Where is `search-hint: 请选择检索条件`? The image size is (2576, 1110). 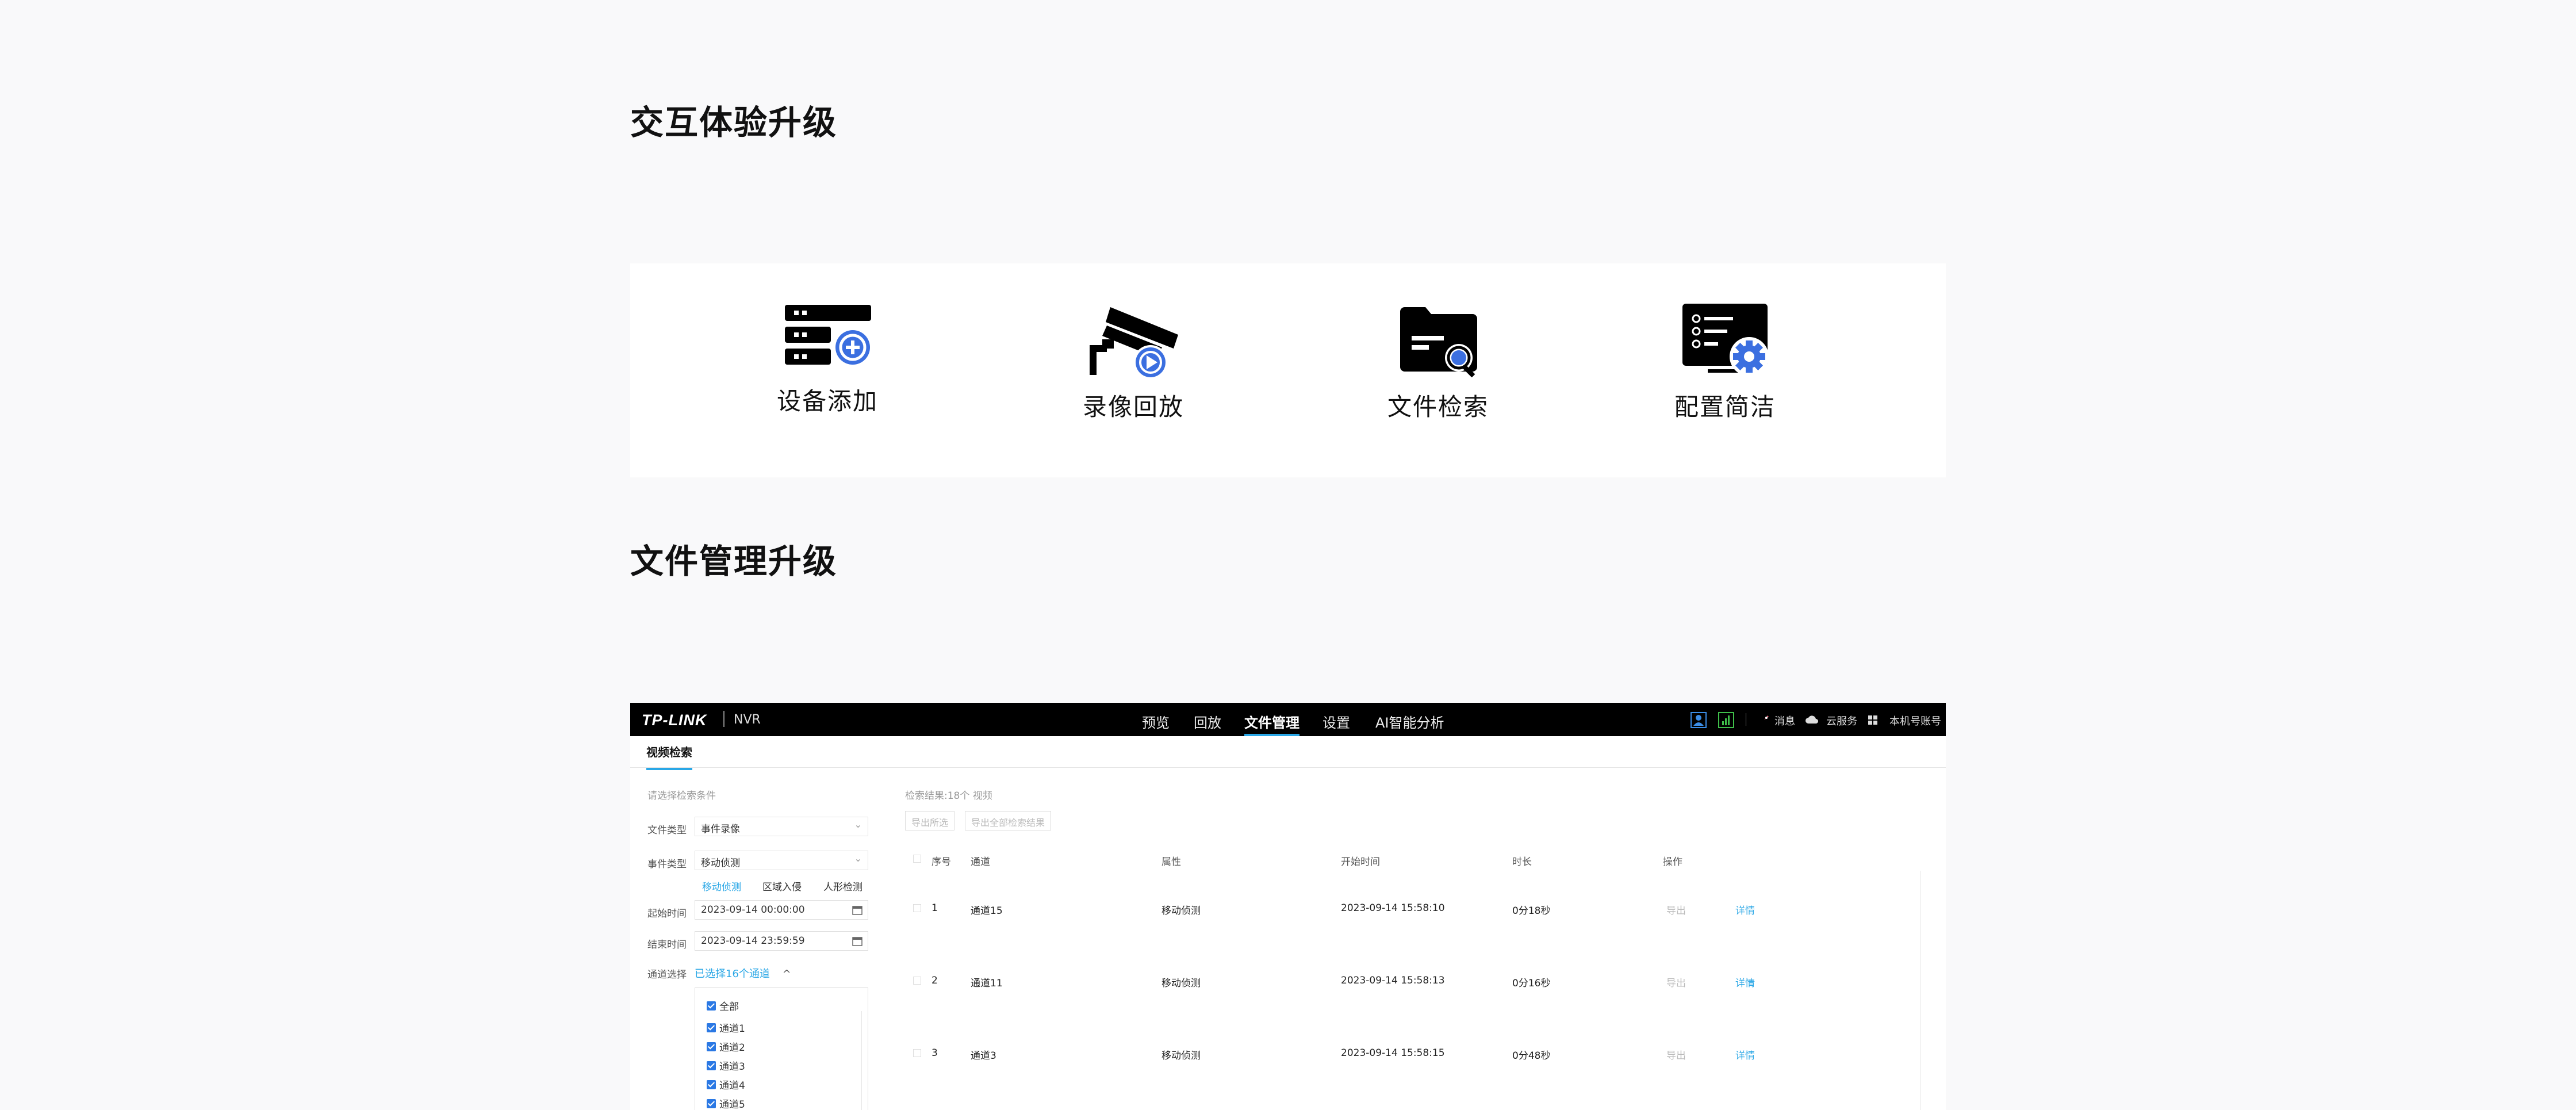
search-hint: 请选择检索条件 is located at coordinates (681, 796).